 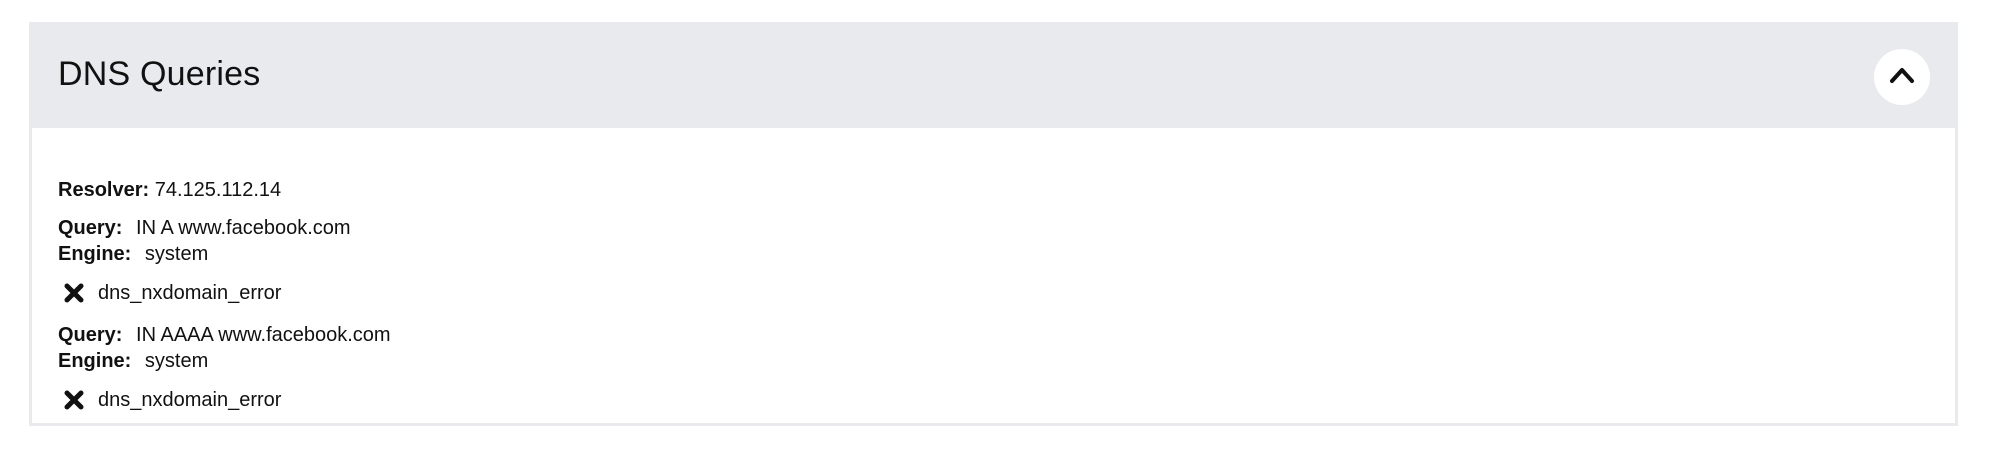 I want to click on resolver-value: 74.125.112.14, so click(x=218, y=190).